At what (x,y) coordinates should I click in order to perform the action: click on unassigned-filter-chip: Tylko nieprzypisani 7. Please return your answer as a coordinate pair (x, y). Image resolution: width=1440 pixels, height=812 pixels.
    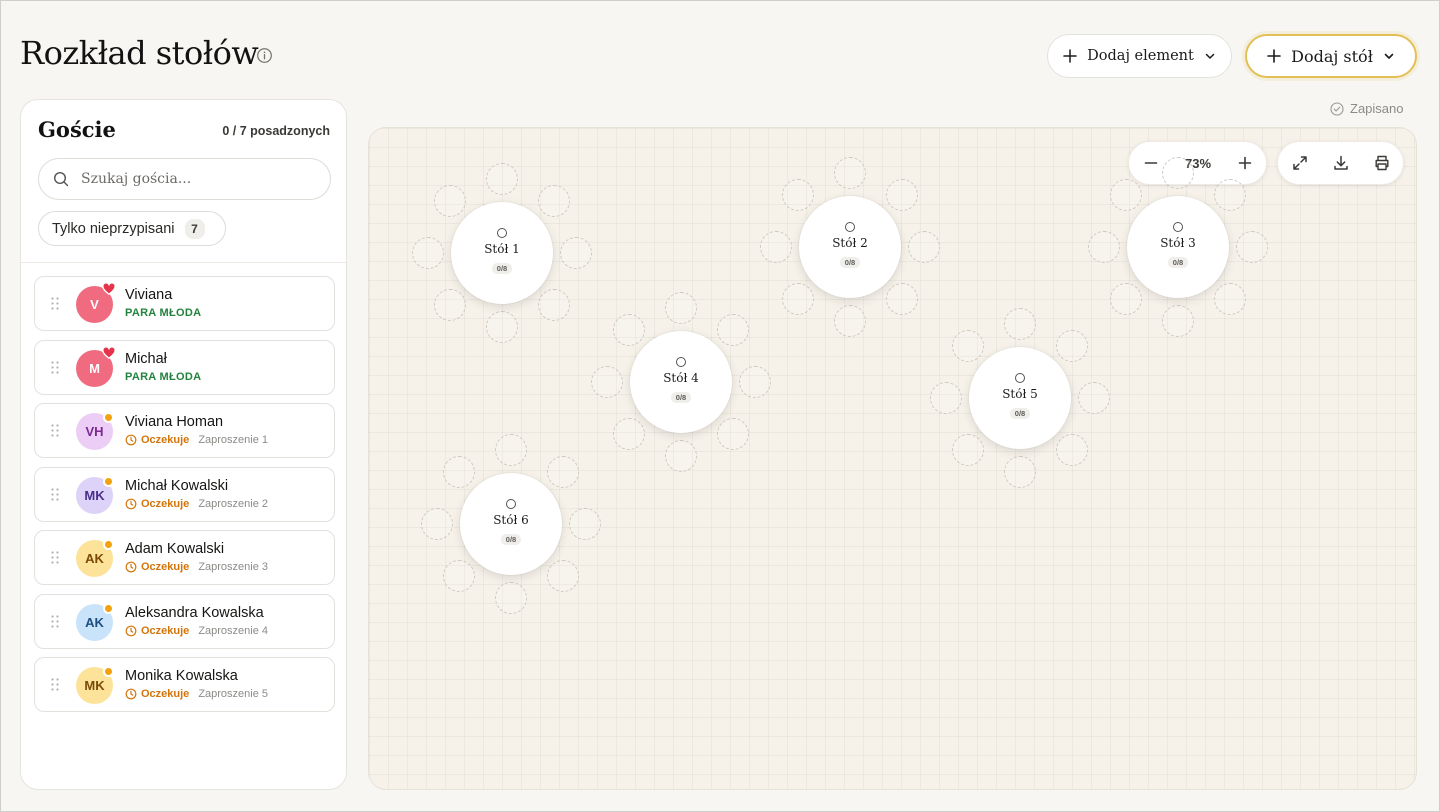
    Looking at the image, I should click on (132, 228).